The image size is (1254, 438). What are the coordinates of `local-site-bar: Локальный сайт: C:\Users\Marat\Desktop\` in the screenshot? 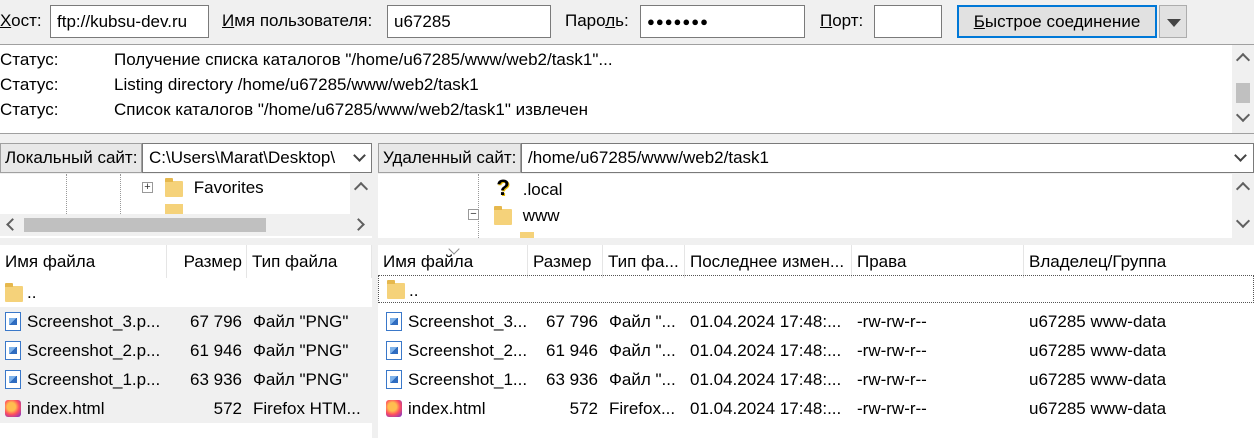 It's located at (186, 157).